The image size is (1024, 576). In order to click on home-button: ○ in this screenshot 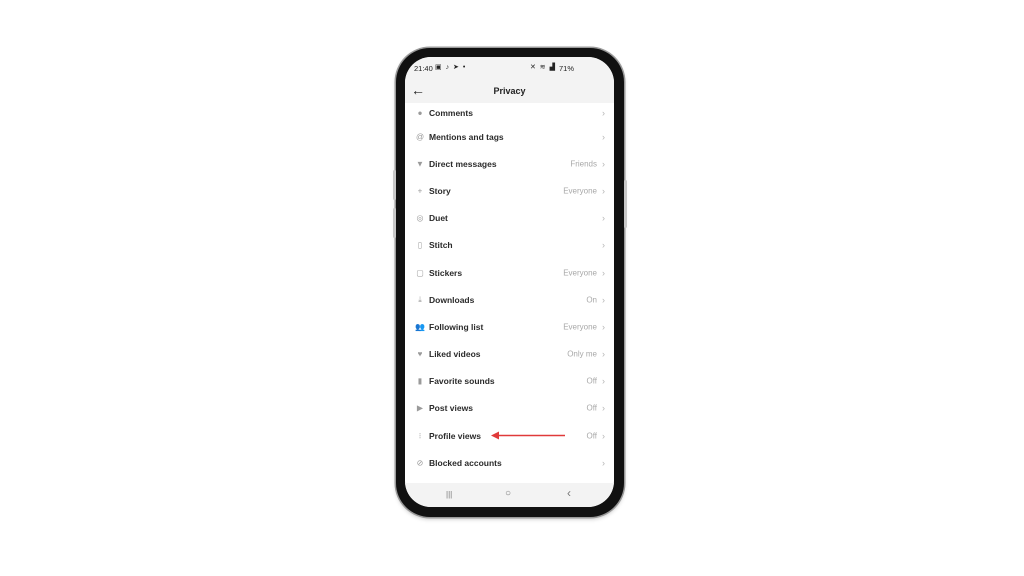, I will do `click(508, 493)`.